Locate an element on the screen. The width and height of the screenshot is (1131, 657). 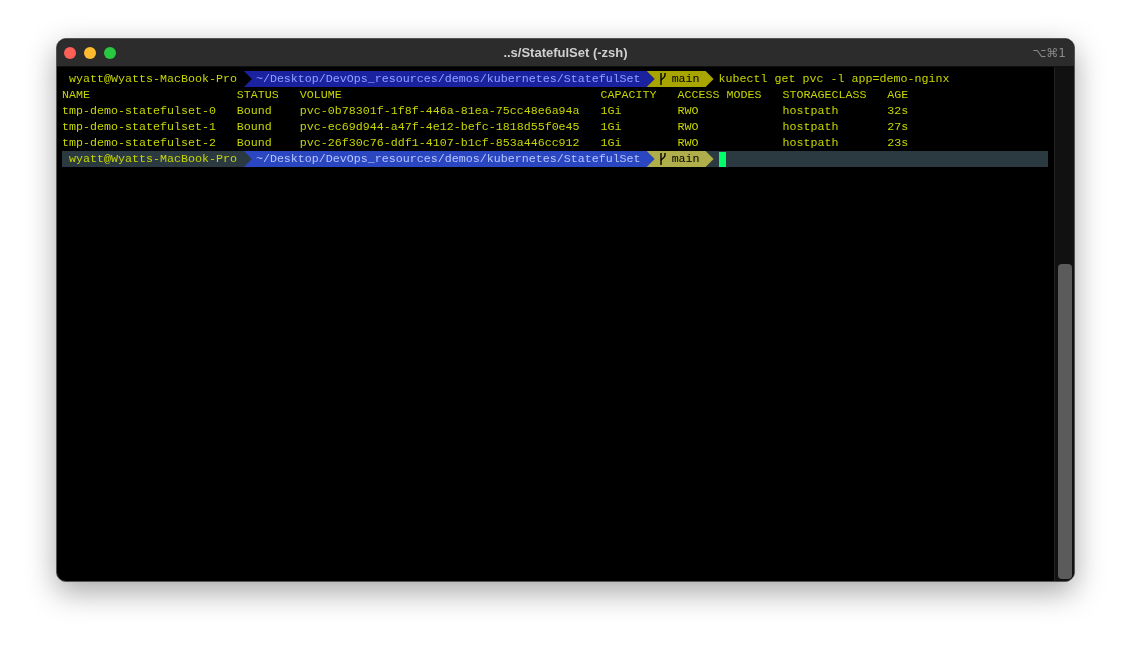
table-cell-text: pvc-ec69d944-a47f-4e12-befc-1818d55f0e45 is located at coordinates (440, 127).